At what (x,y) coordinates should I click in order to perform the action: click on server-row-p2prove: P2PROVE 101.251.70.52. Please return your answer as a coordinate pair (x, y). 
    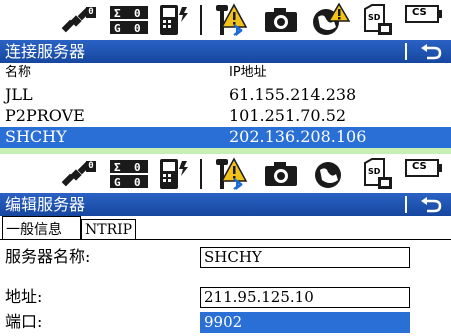
    Looking at the image, I should click on (225, 116).